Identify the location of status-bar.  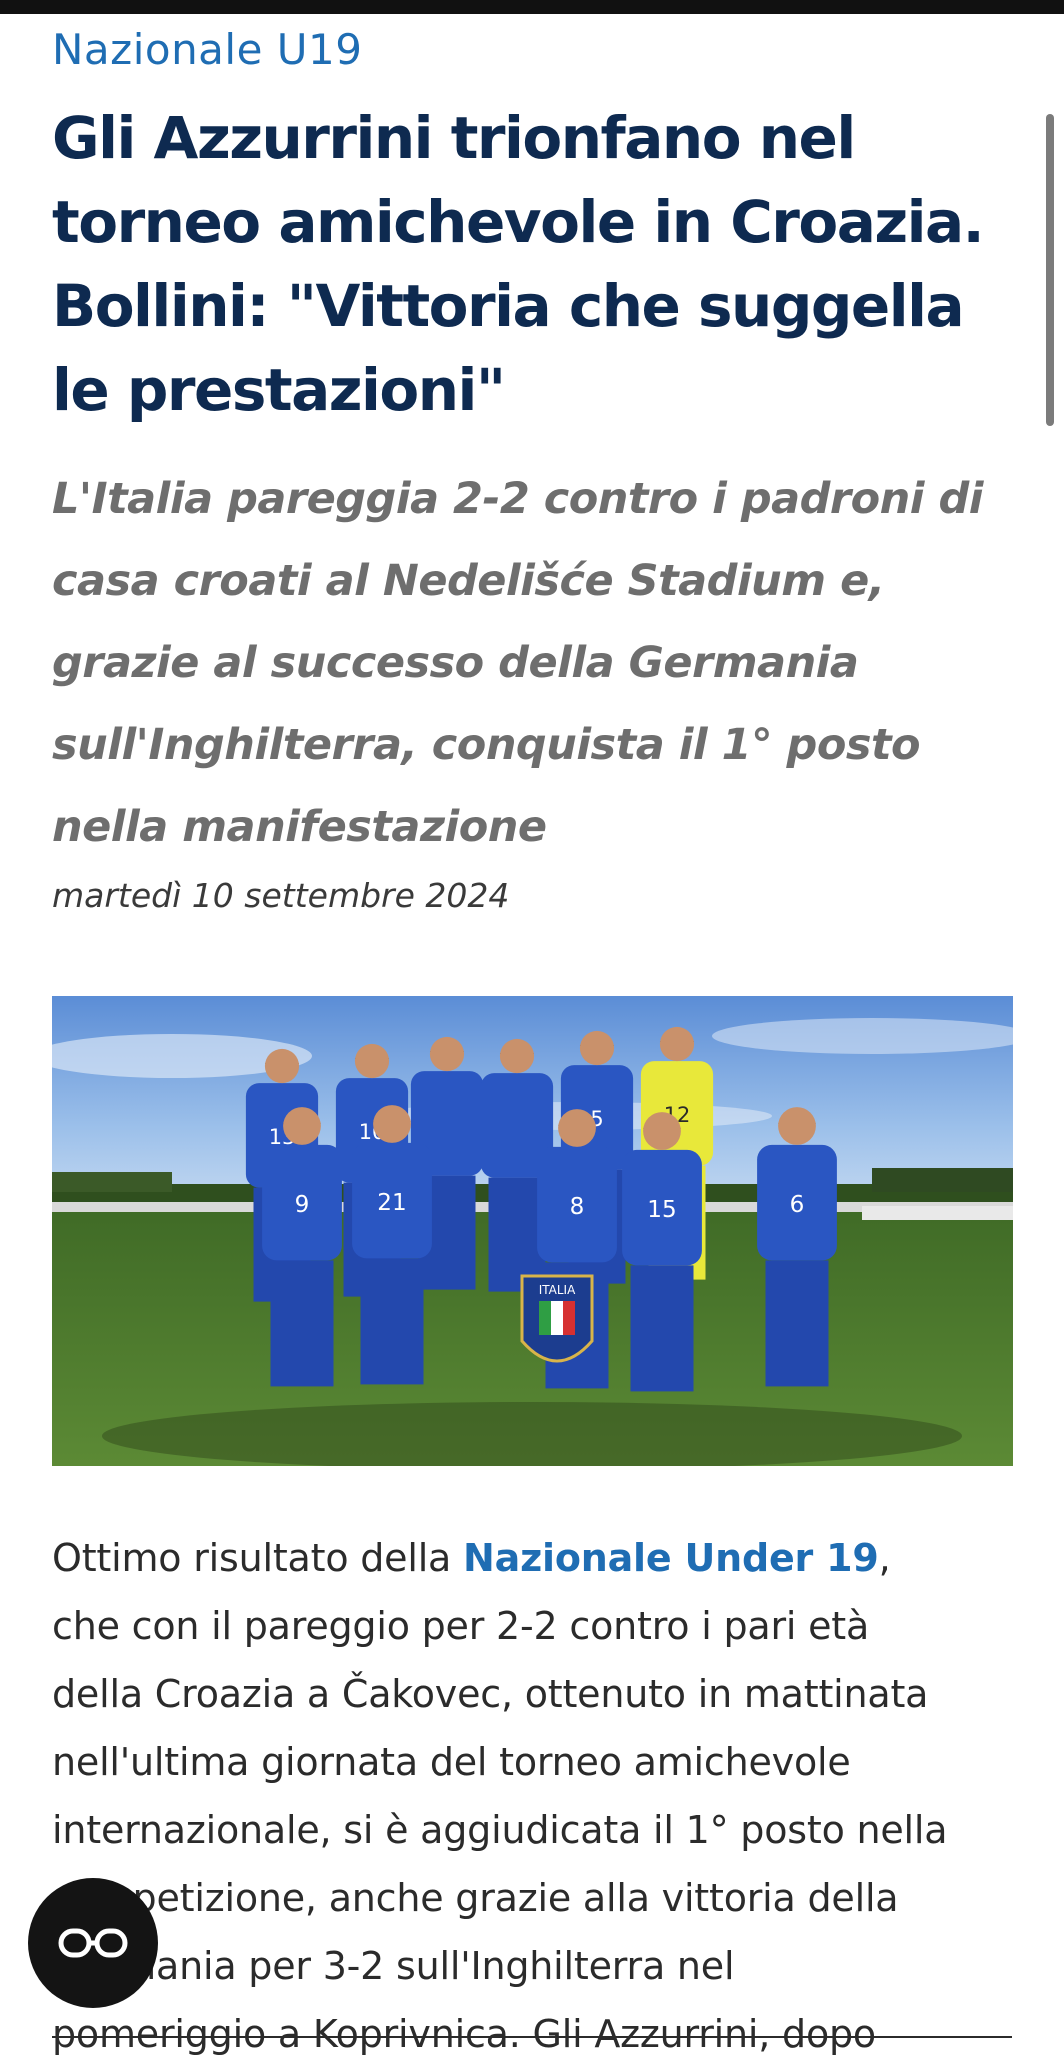
(532, 7).